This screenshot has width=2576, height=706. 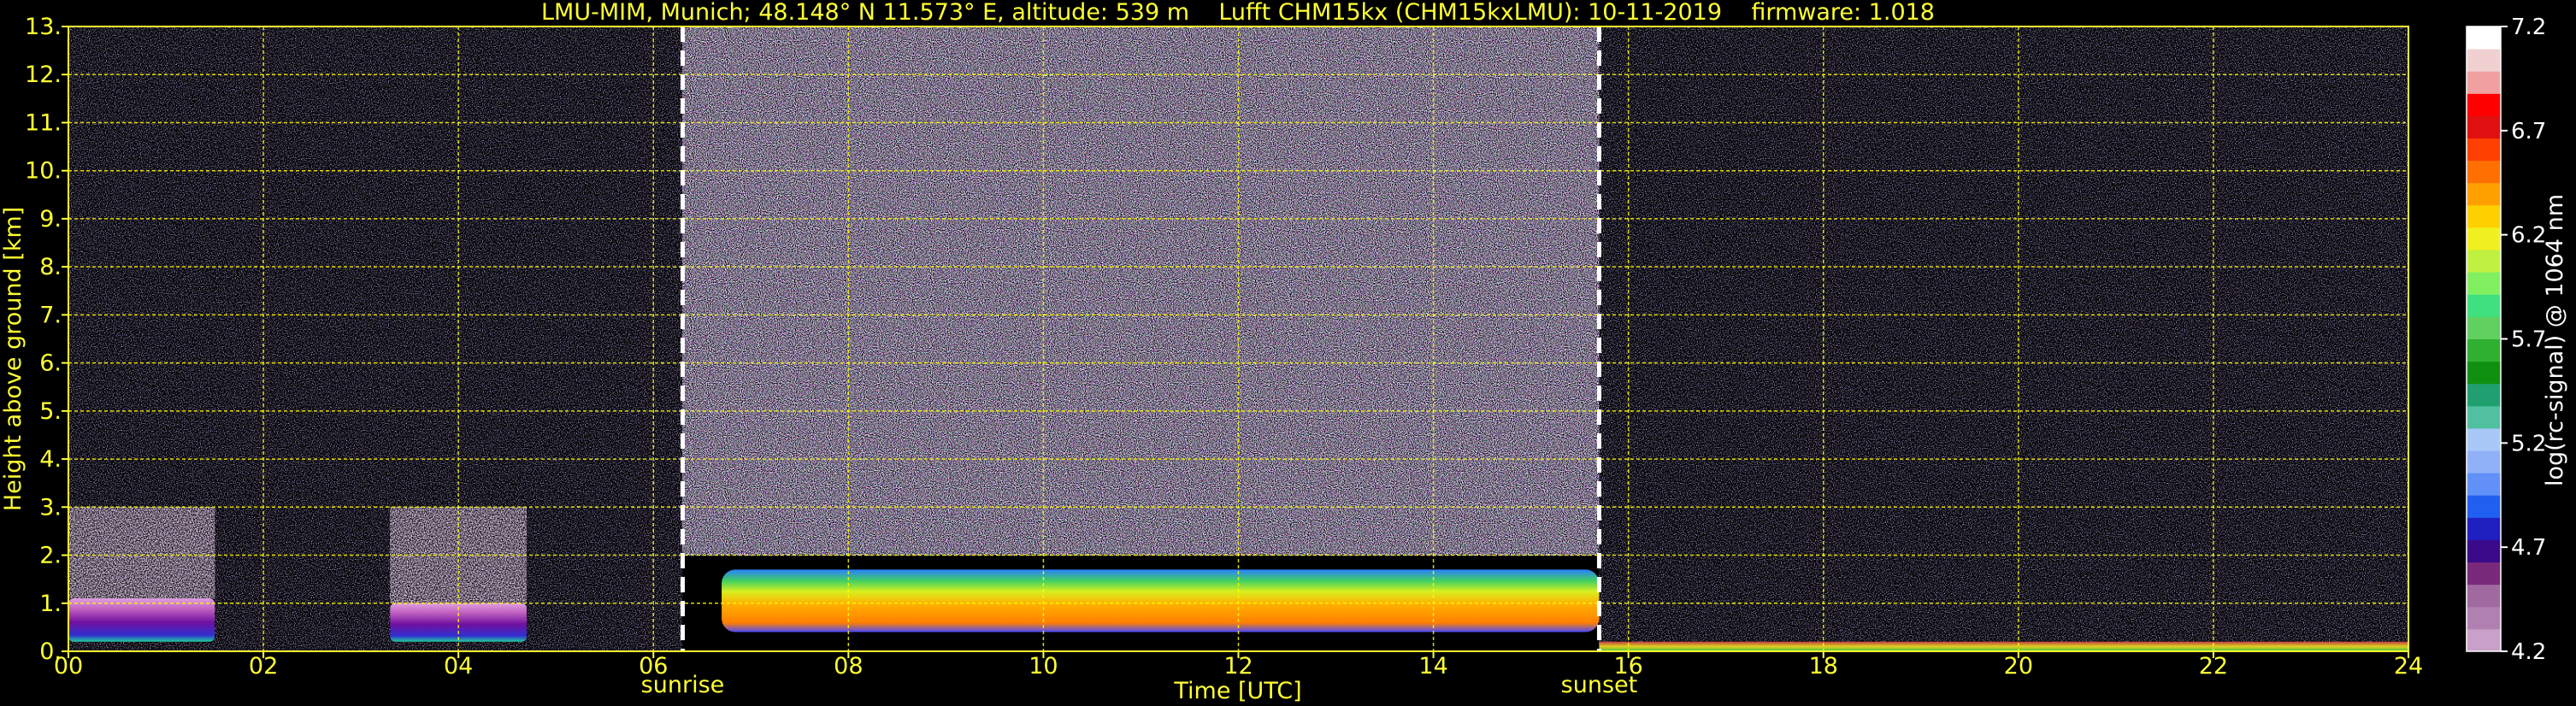 I want to click on y-tick-label: 4., so click(x=51, y=459).